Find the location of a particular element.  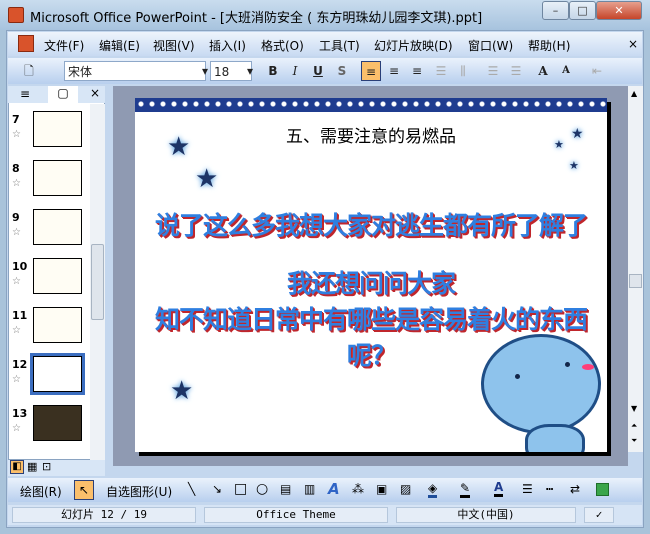

close-button: ✕ is located at coordinates (619, 10).